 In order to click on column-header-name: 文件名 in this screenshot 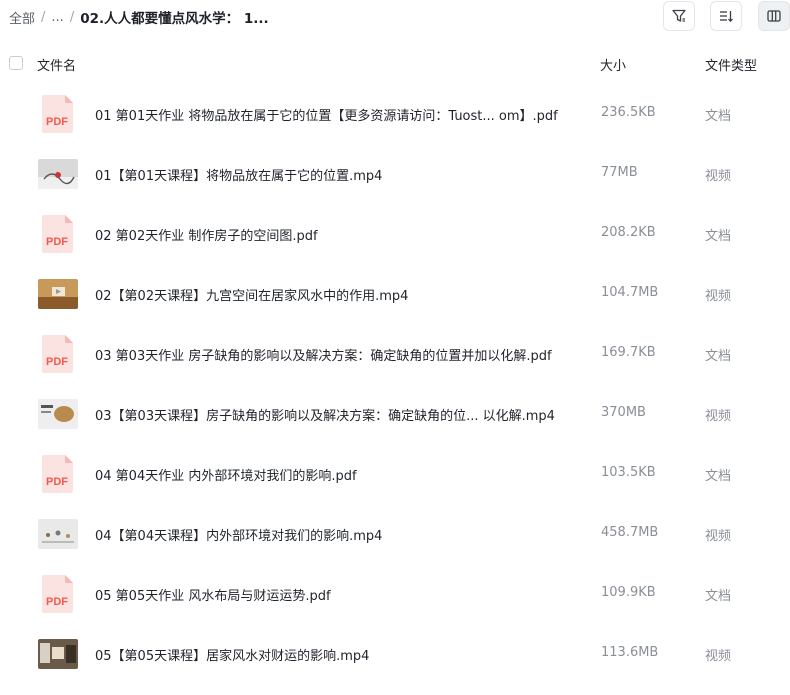, I will do `click(56, 64)`.